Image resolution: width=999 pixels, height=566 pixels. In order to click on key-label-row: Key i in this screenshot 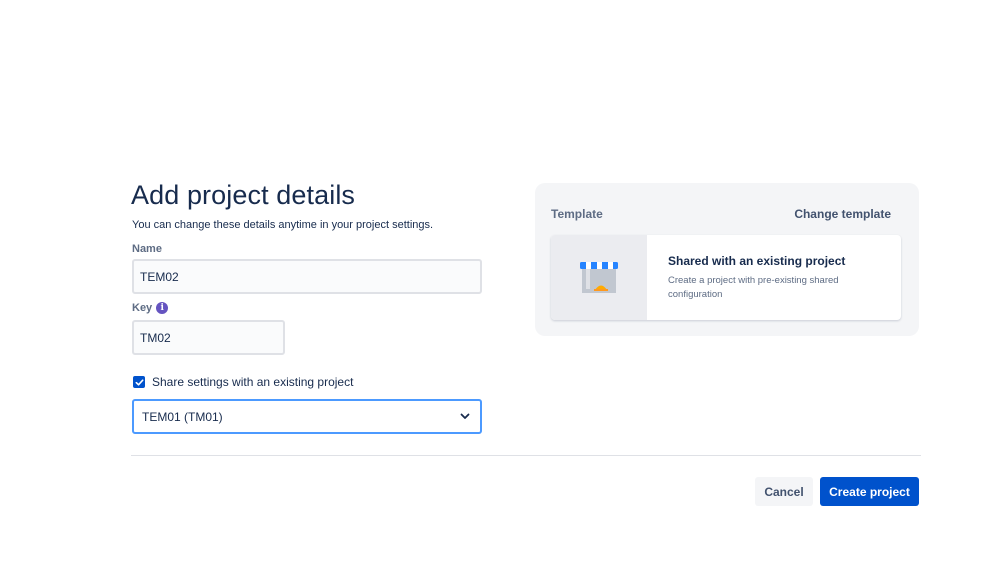, I will do `click(150, 308)`.